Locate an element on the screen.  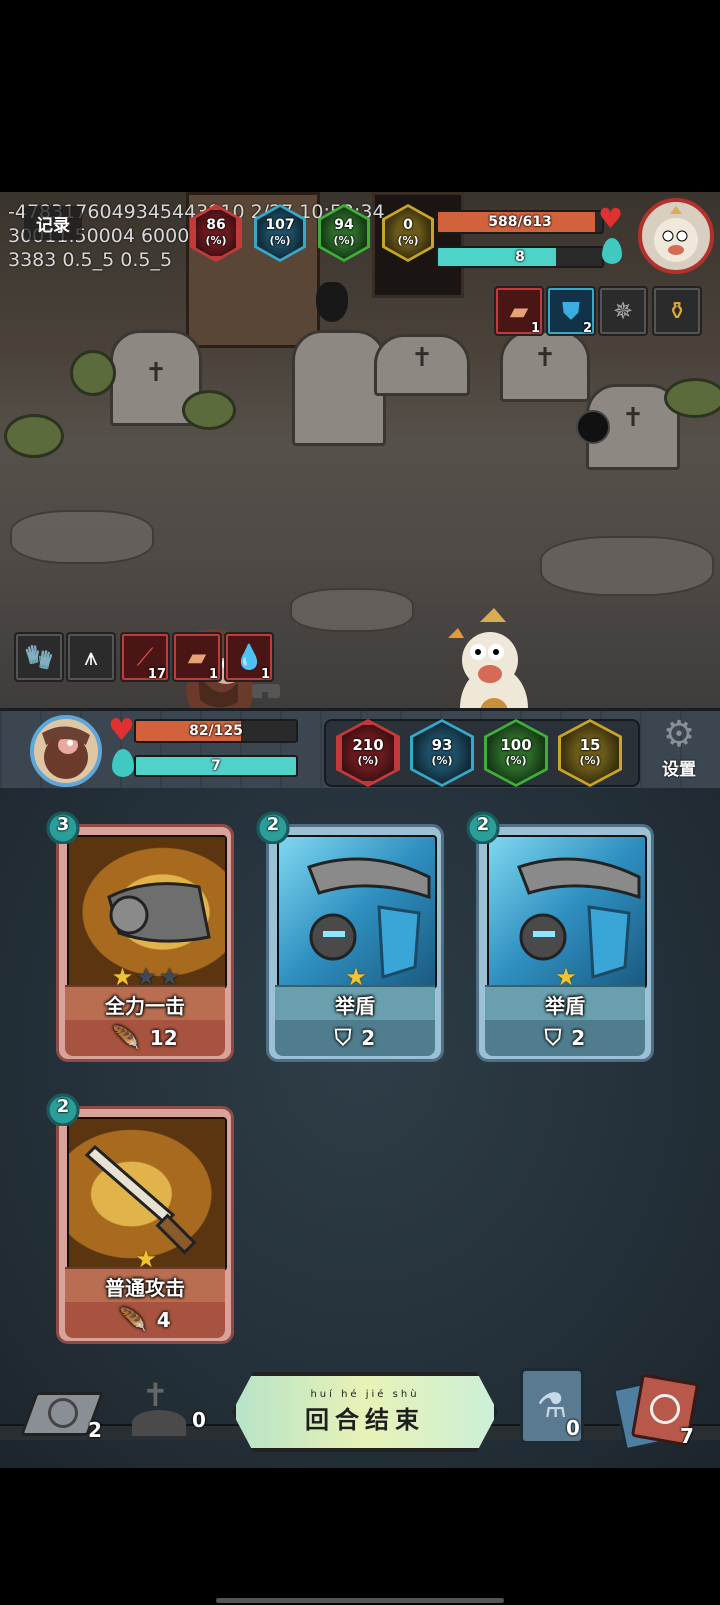
player-stat-crit: 15 (%) is located at coordinates (590, 753).